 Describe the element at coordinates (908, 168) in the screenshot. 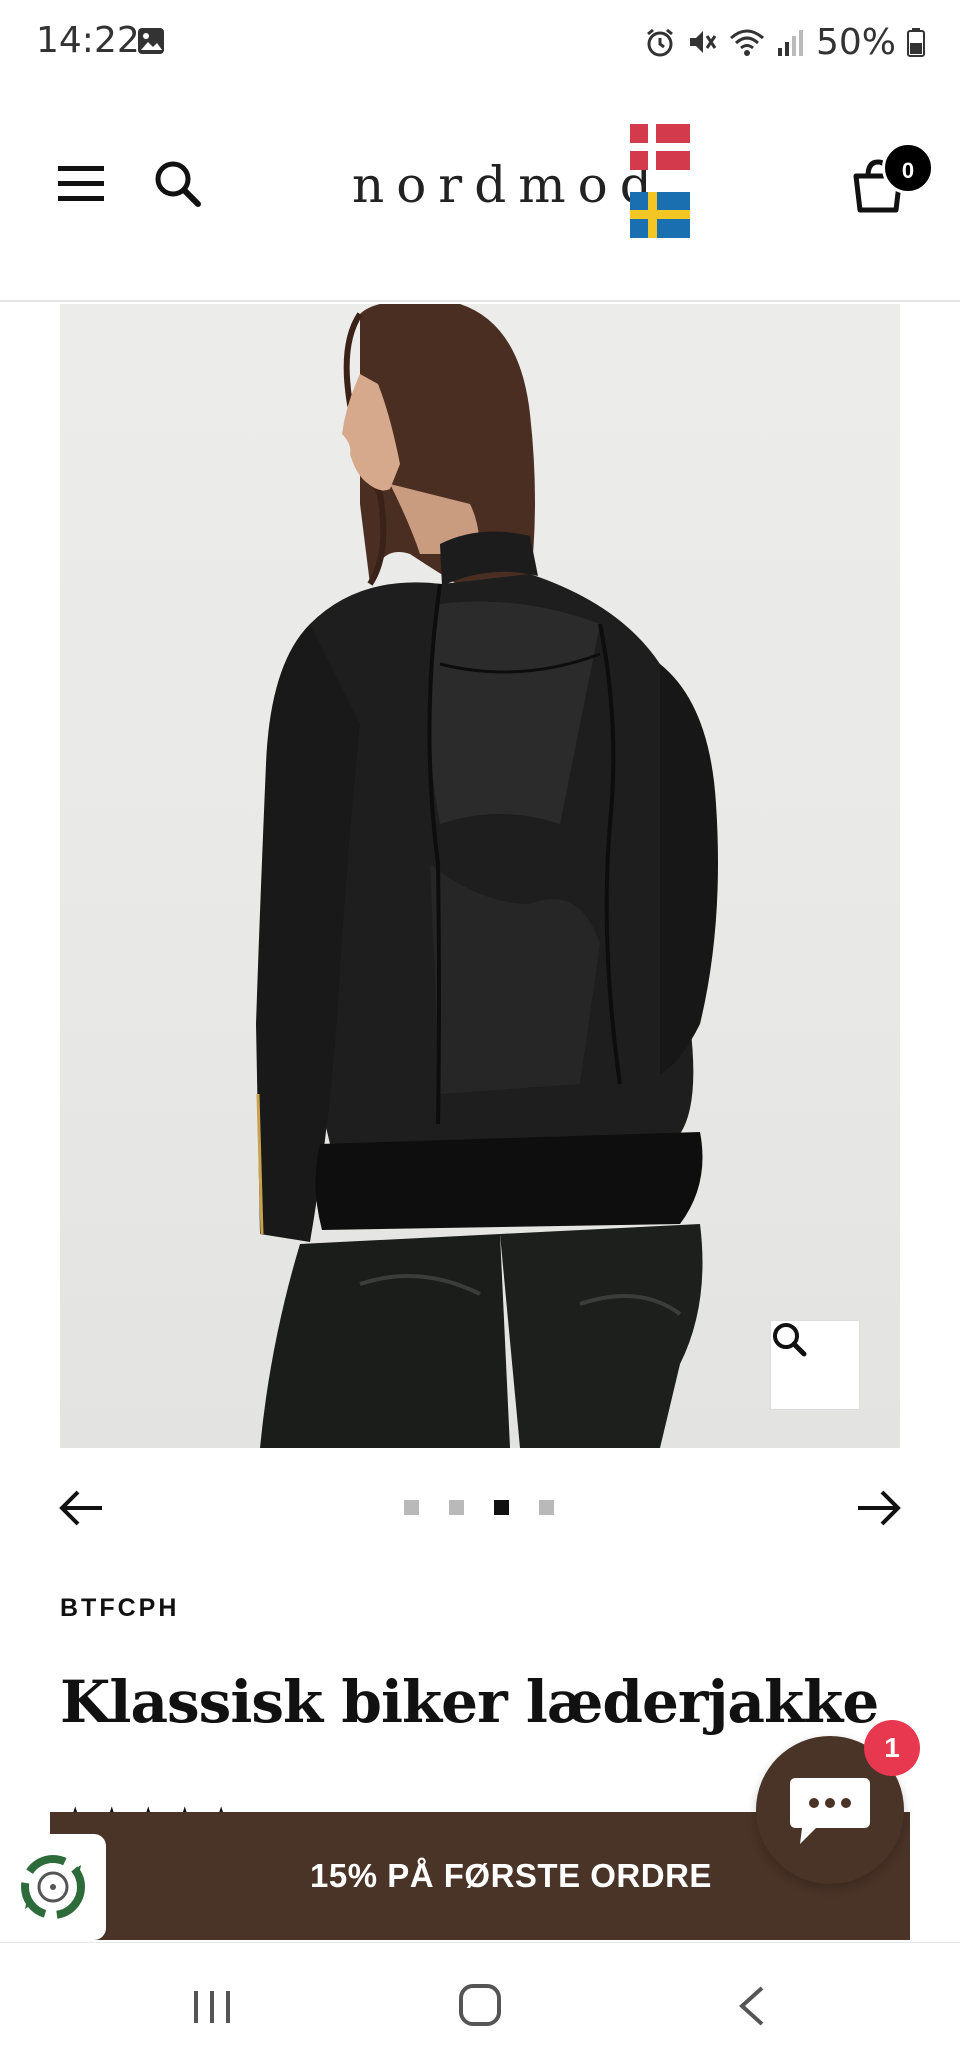

I see `cart-count-badge: 0` at that location.